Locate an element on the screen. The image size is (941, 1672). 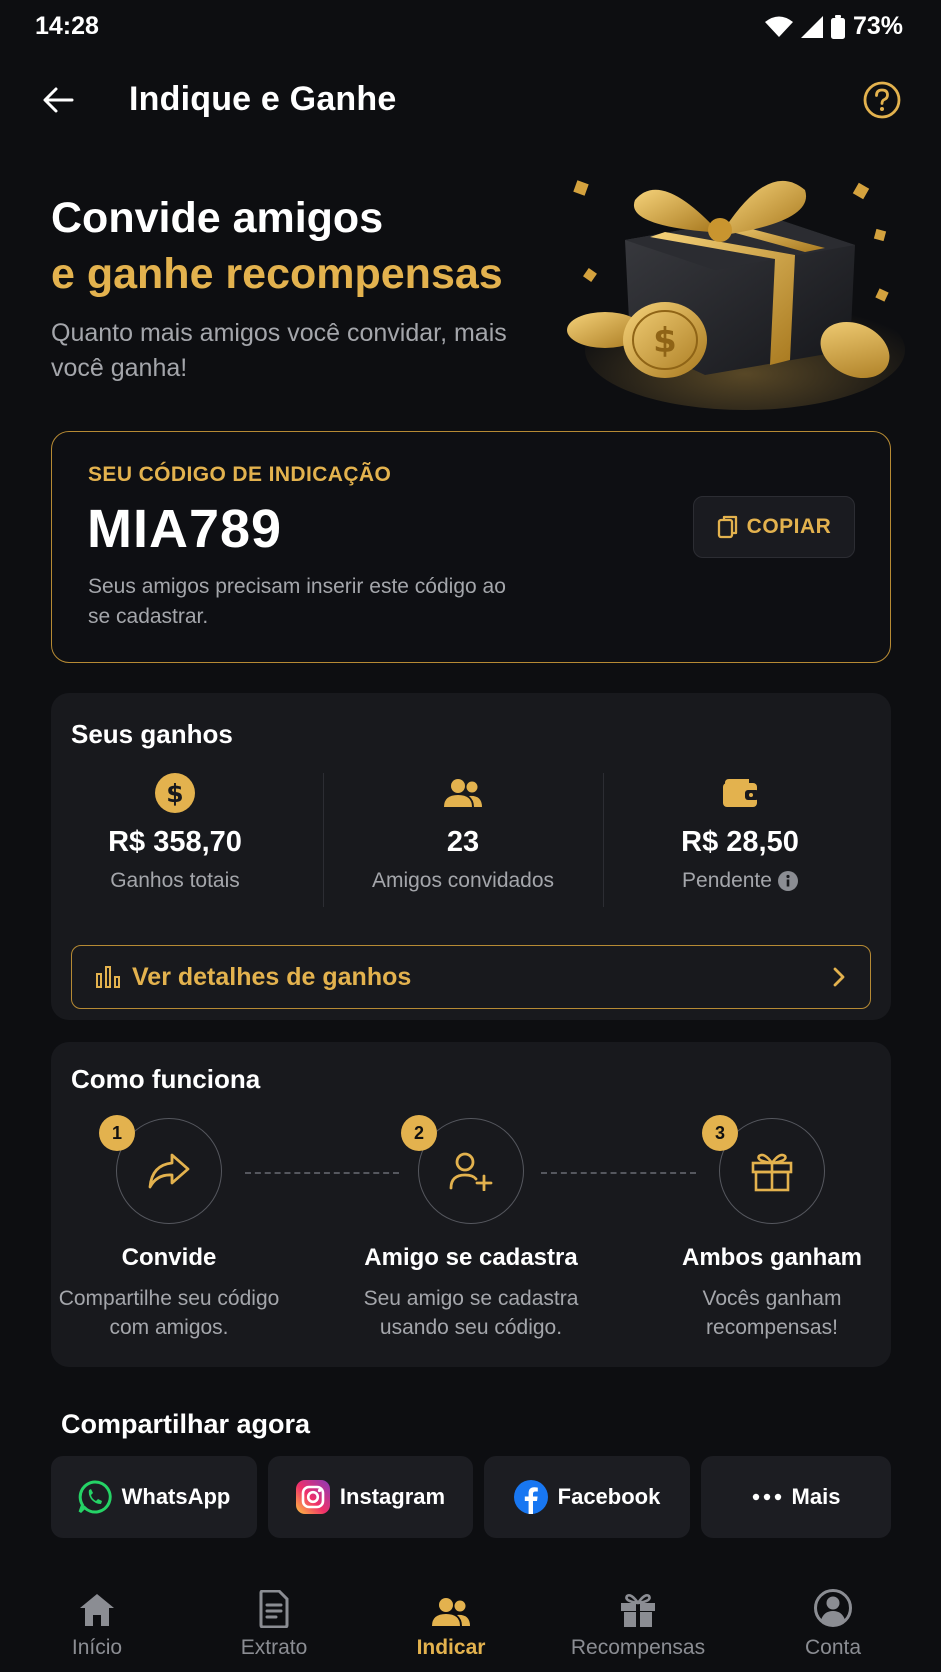
back-arrow-icon is located at coordinates (58, 100).